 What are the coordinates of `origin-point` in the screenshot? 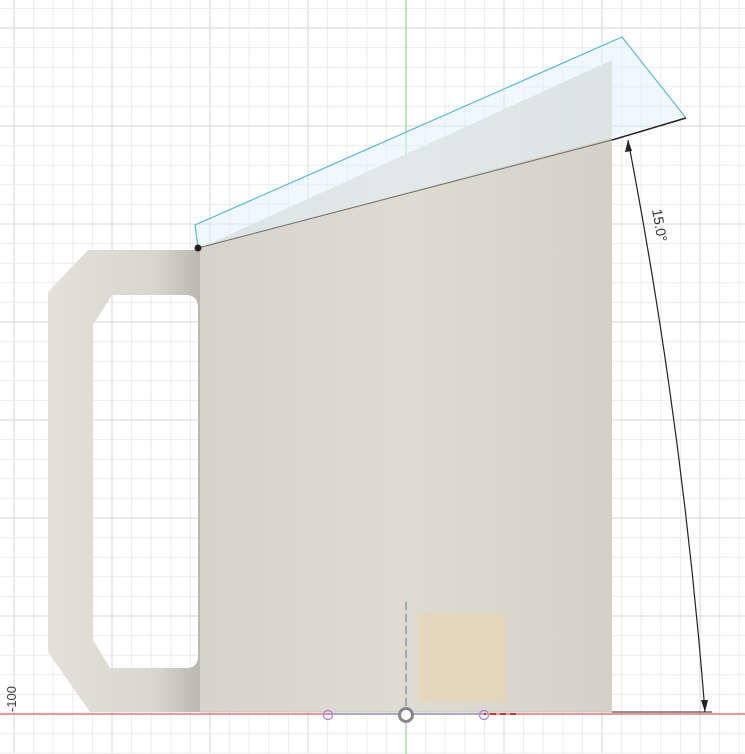 It's located at (406, 715).